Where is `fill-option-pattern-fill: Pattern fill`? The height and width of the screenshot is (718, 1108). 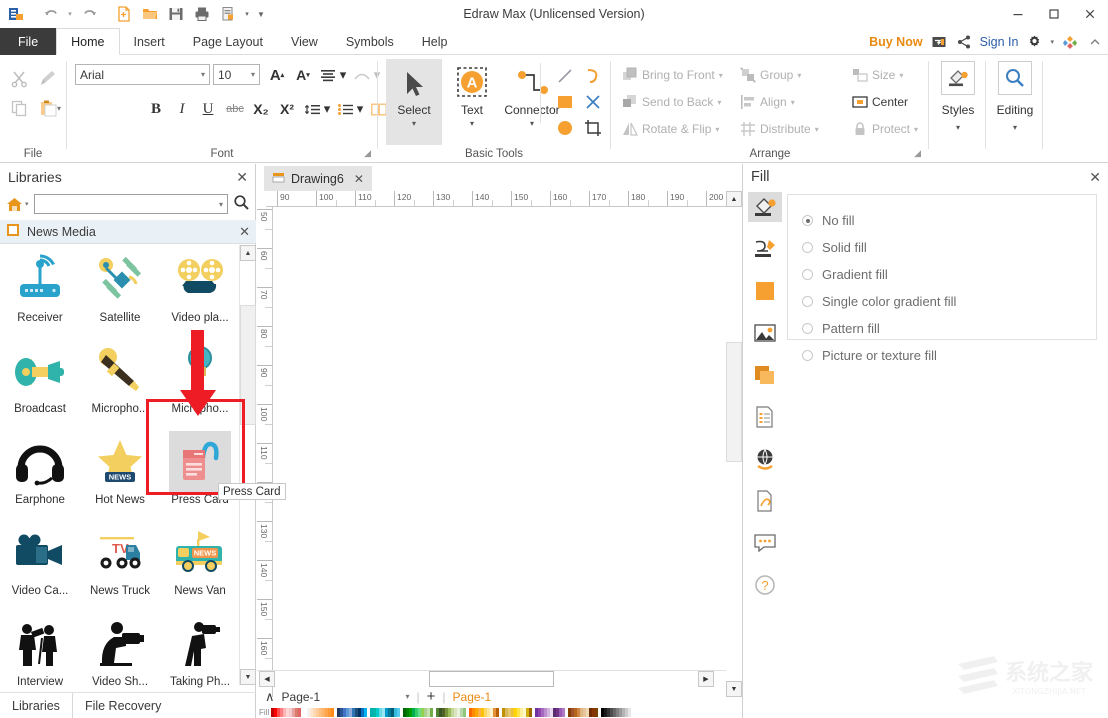 fill-option-pattern-fill: Pattern fill is located at coordinates (949, 328).